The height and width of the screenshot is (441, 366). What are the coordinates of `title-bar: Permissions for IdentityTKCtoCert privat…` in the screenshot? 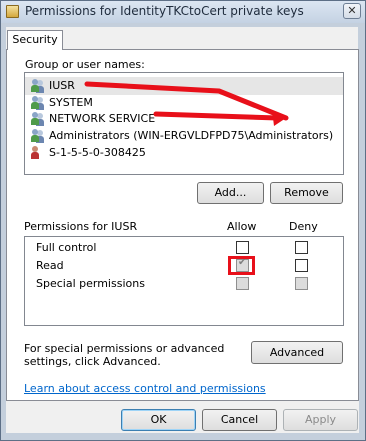 It's located at (183, 12).